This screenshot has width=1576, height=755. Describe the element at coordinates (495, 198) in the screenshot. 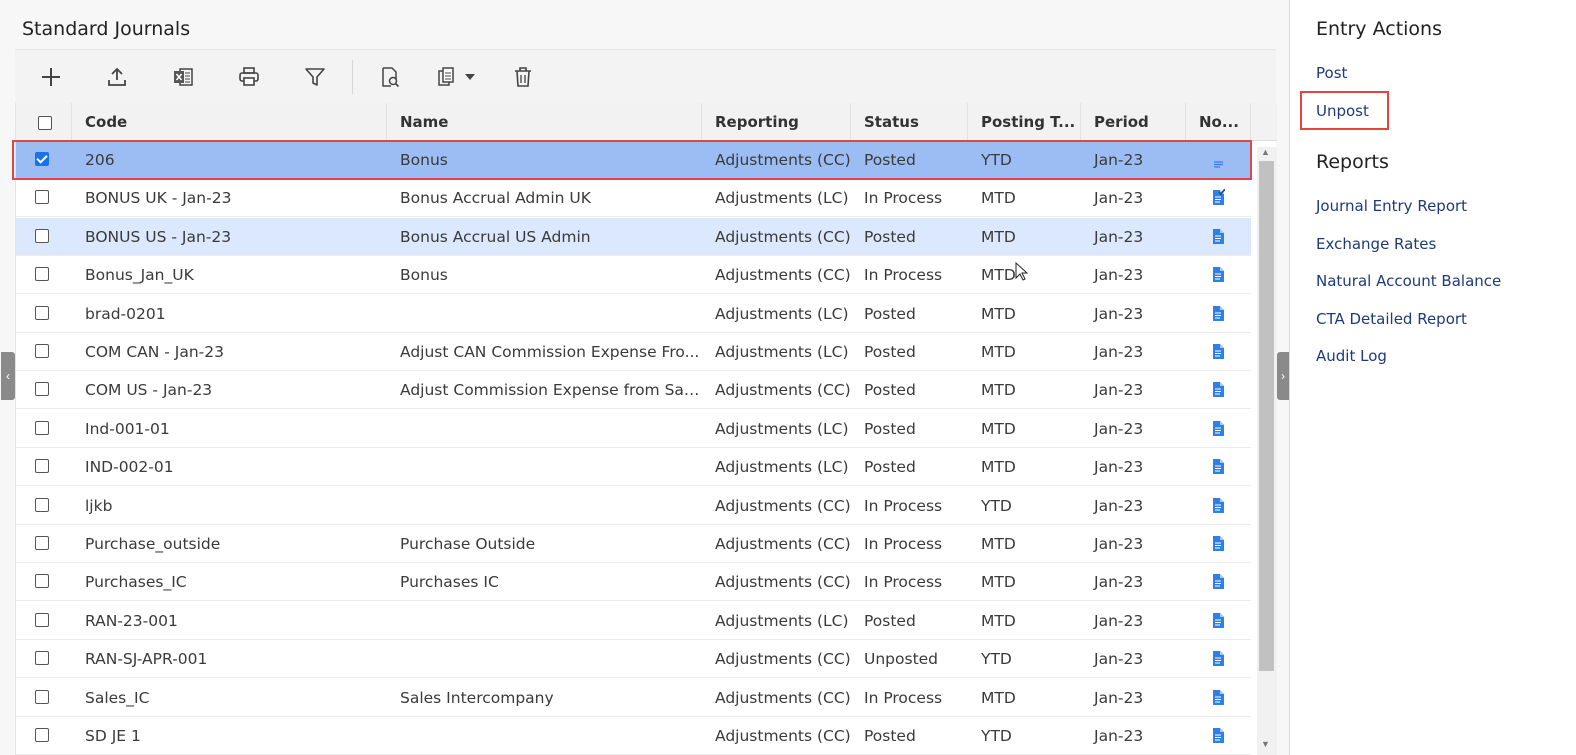

I see `name-cell: Bonus Accrual Admin UK` at that location.